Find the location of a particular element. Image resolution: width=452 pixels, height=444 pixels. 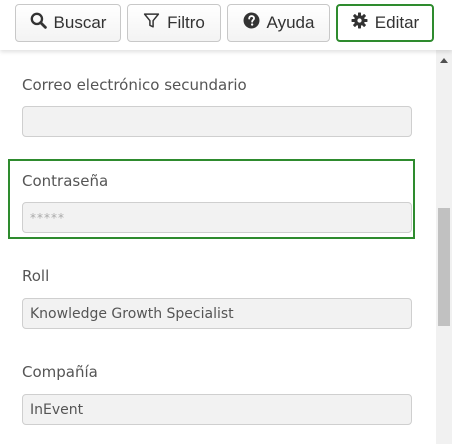

scroll-up-arrow-icon is located at coordinates (444, 60).